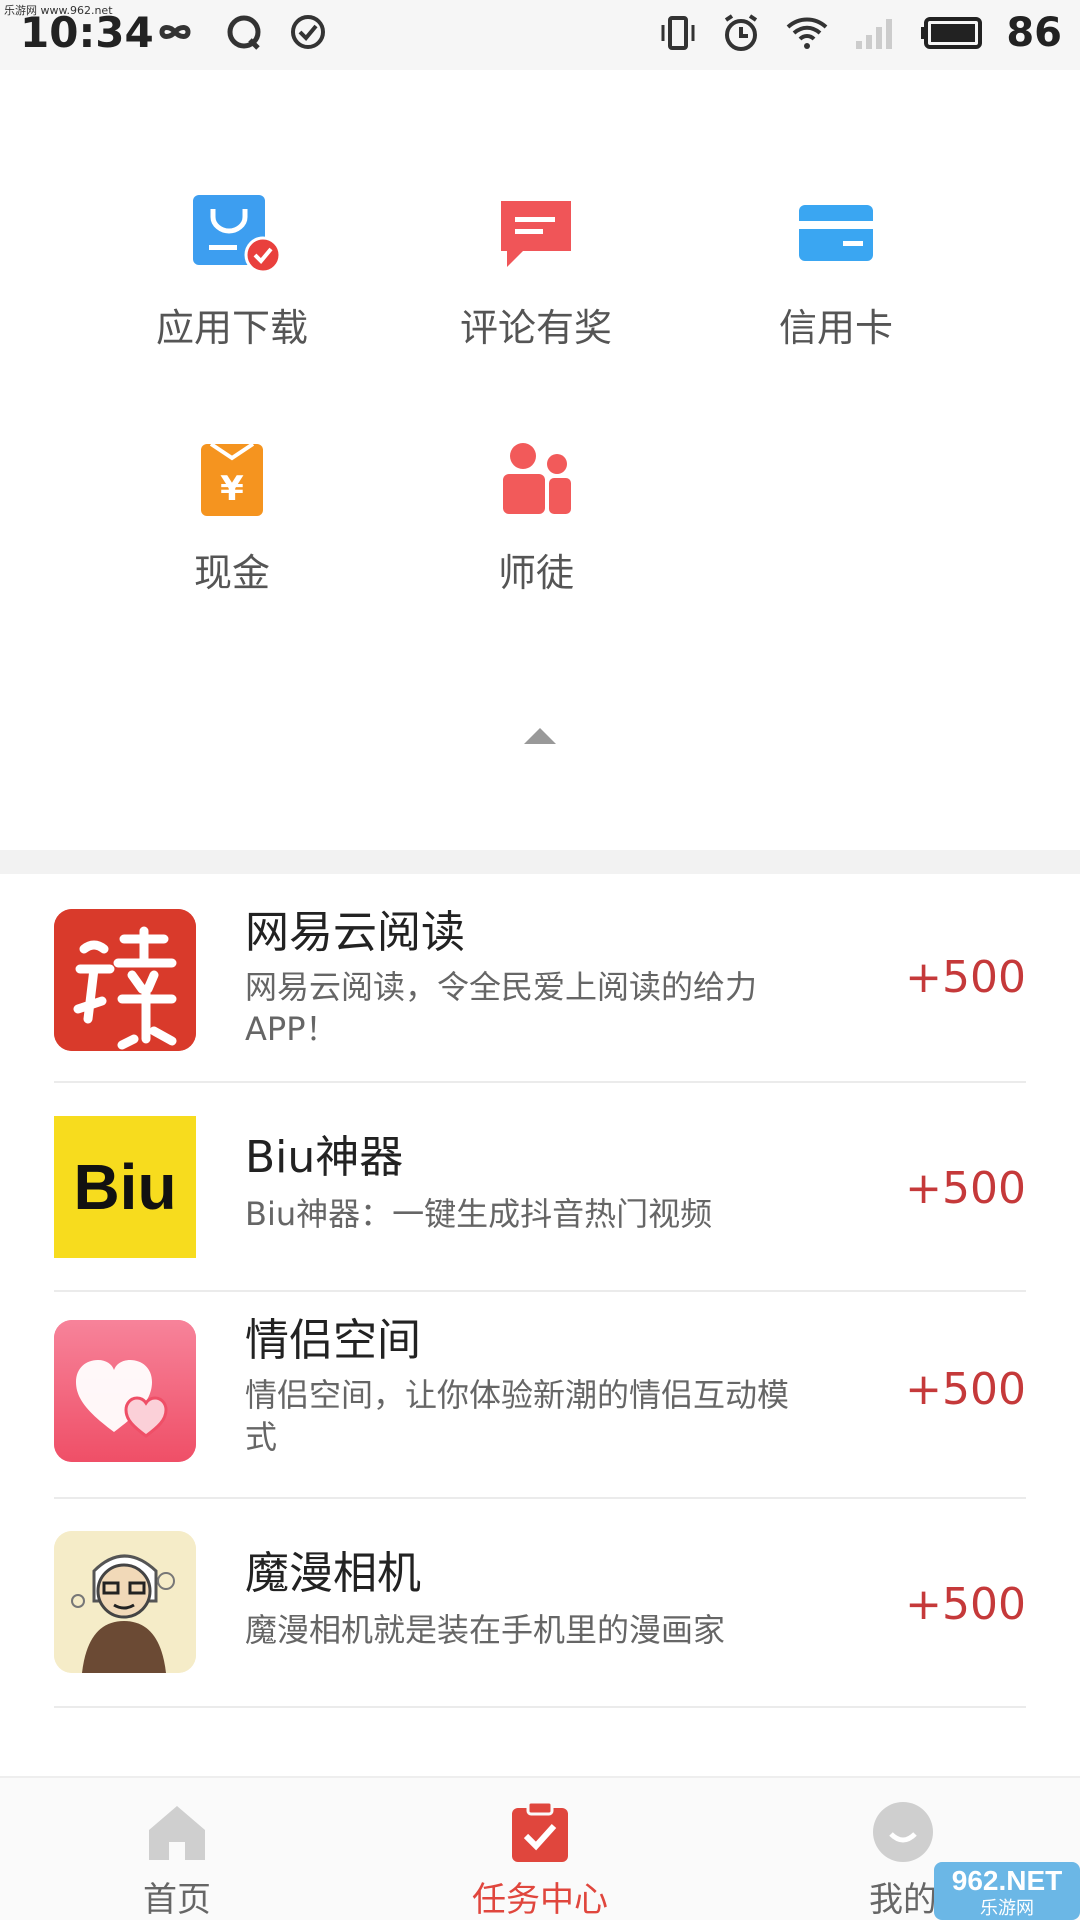 Image resolution: width=1080 pixels, height=1920 pixels. Describe the element at coordinates (485, 1630) in the screenshot. I see `app-description: 魔漫相机就是装在手机里的漫画家` at that location.